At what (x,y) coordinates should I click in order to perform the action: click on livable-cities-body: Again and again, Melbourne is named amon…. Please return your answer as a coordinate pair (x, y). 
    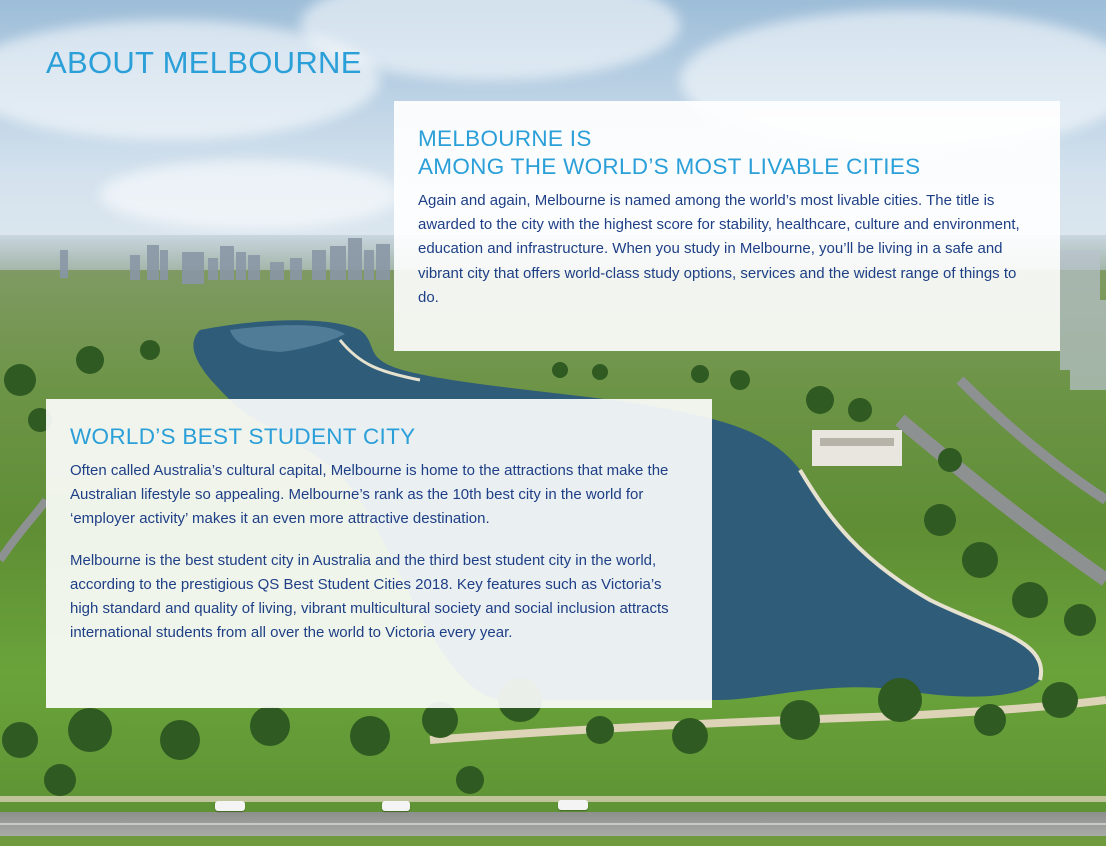
    Looking at the image, I should click on (719, 249).